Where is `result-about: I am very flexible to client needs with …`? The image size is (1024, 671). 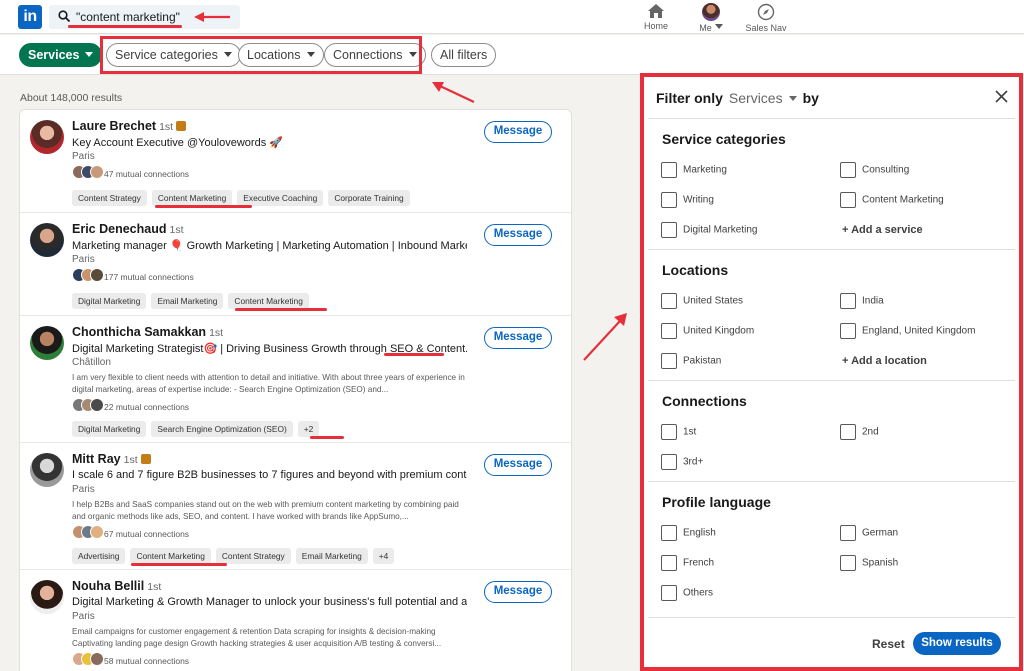 result-about: I am very flexible to client needs with … is located at coordinates (268, 383).